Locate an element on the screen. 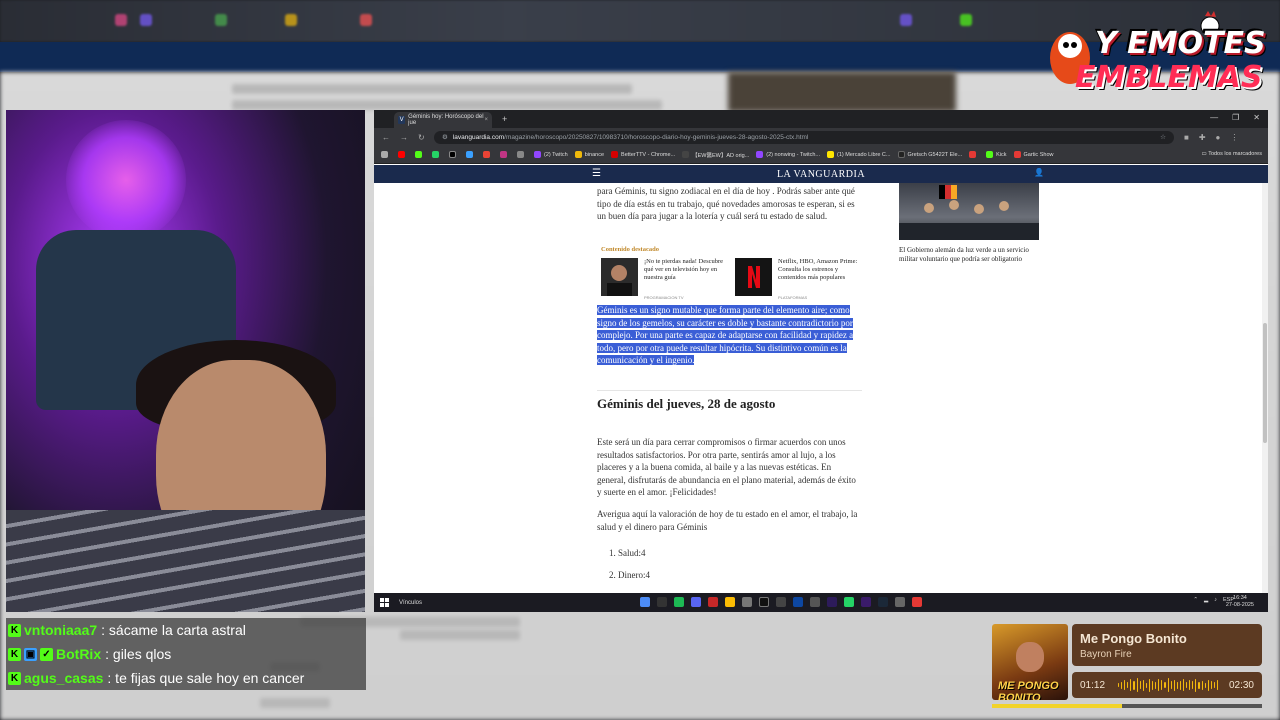  scrollbar-thumb is located at coordinates (1265, 383).